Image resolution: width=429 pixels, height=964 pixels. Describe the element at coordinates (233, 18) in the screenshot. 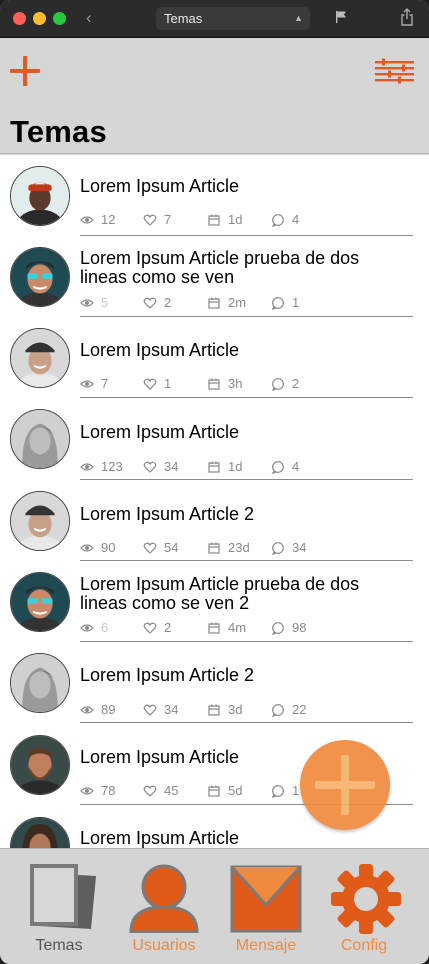

I see `window-title-selector: Temas ▲︎` at that location.